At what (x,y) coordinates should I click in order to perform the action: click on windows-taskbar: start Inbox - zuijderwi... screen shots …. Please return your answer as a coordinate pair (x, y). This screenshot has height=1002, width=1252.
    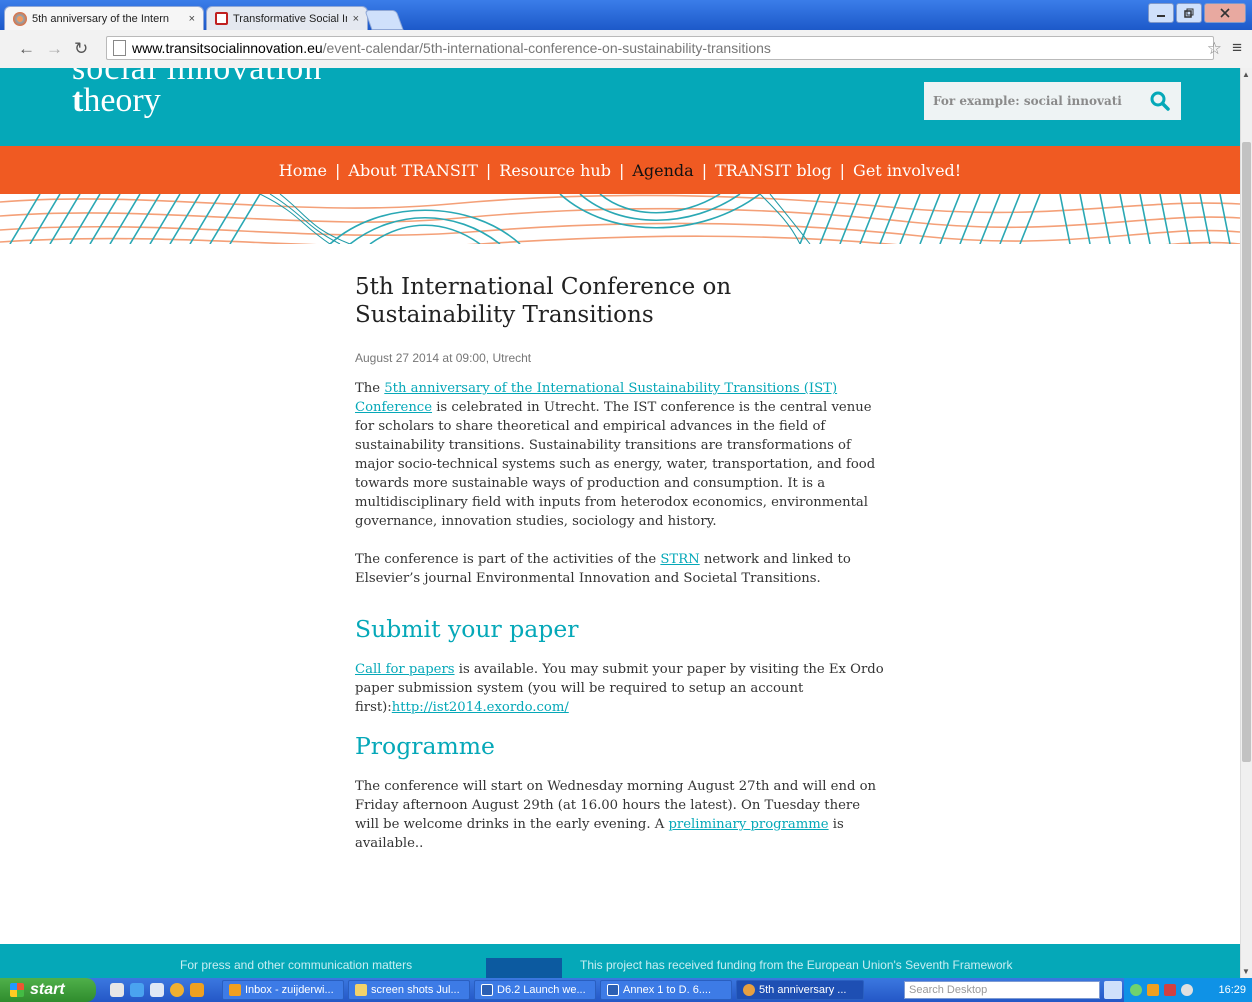
    Looking at the image, I should click on (626, 990).